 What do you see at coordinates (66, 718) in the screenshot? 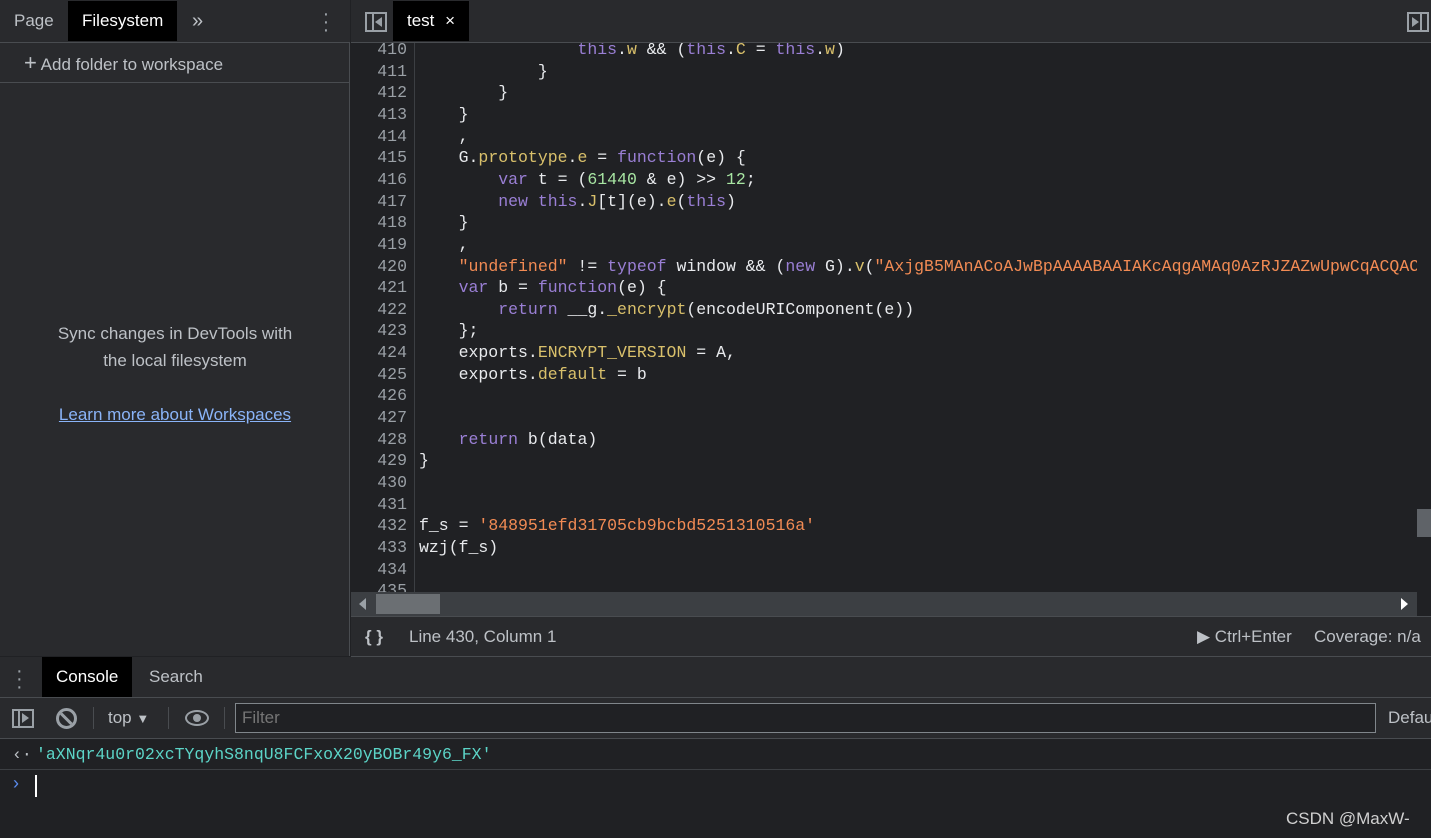
I see `clear-console-icon` at bounding box center [66, 718].